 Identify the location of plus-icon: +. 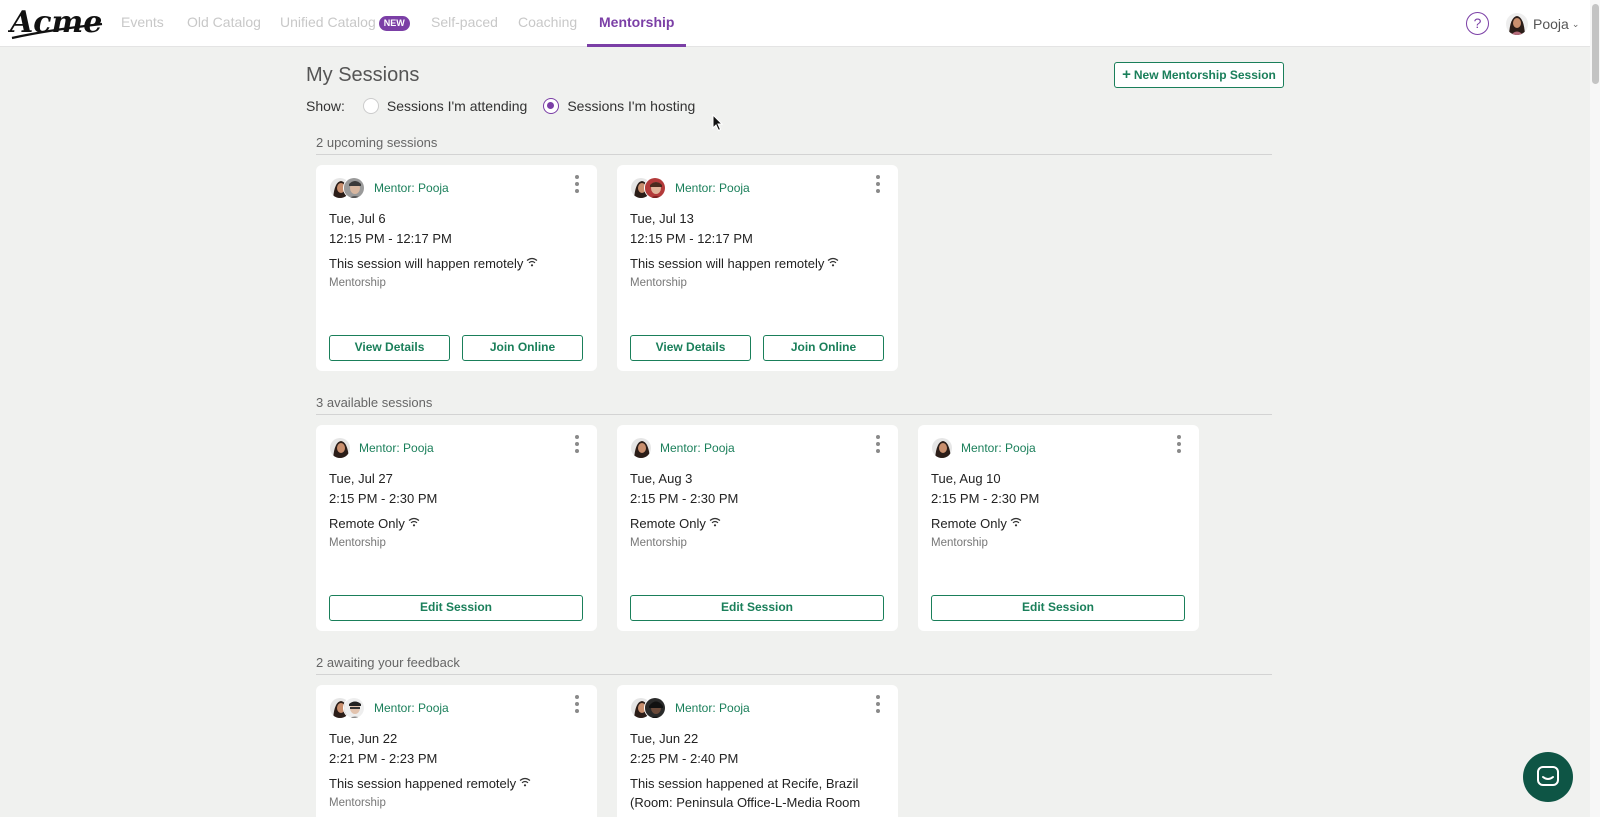
(1126, 74).